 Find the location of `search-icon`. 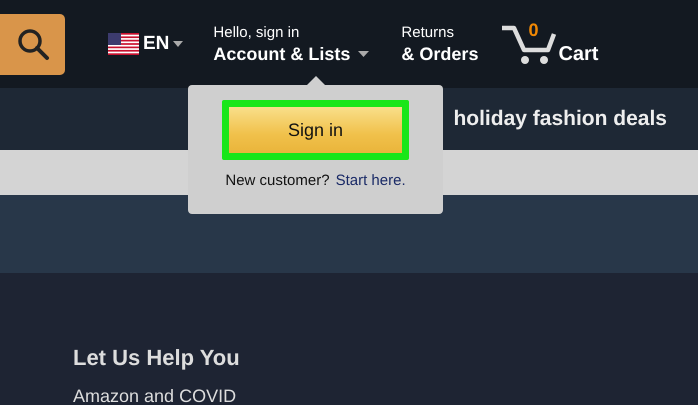

search-icon is located at coordinates (33, 44).